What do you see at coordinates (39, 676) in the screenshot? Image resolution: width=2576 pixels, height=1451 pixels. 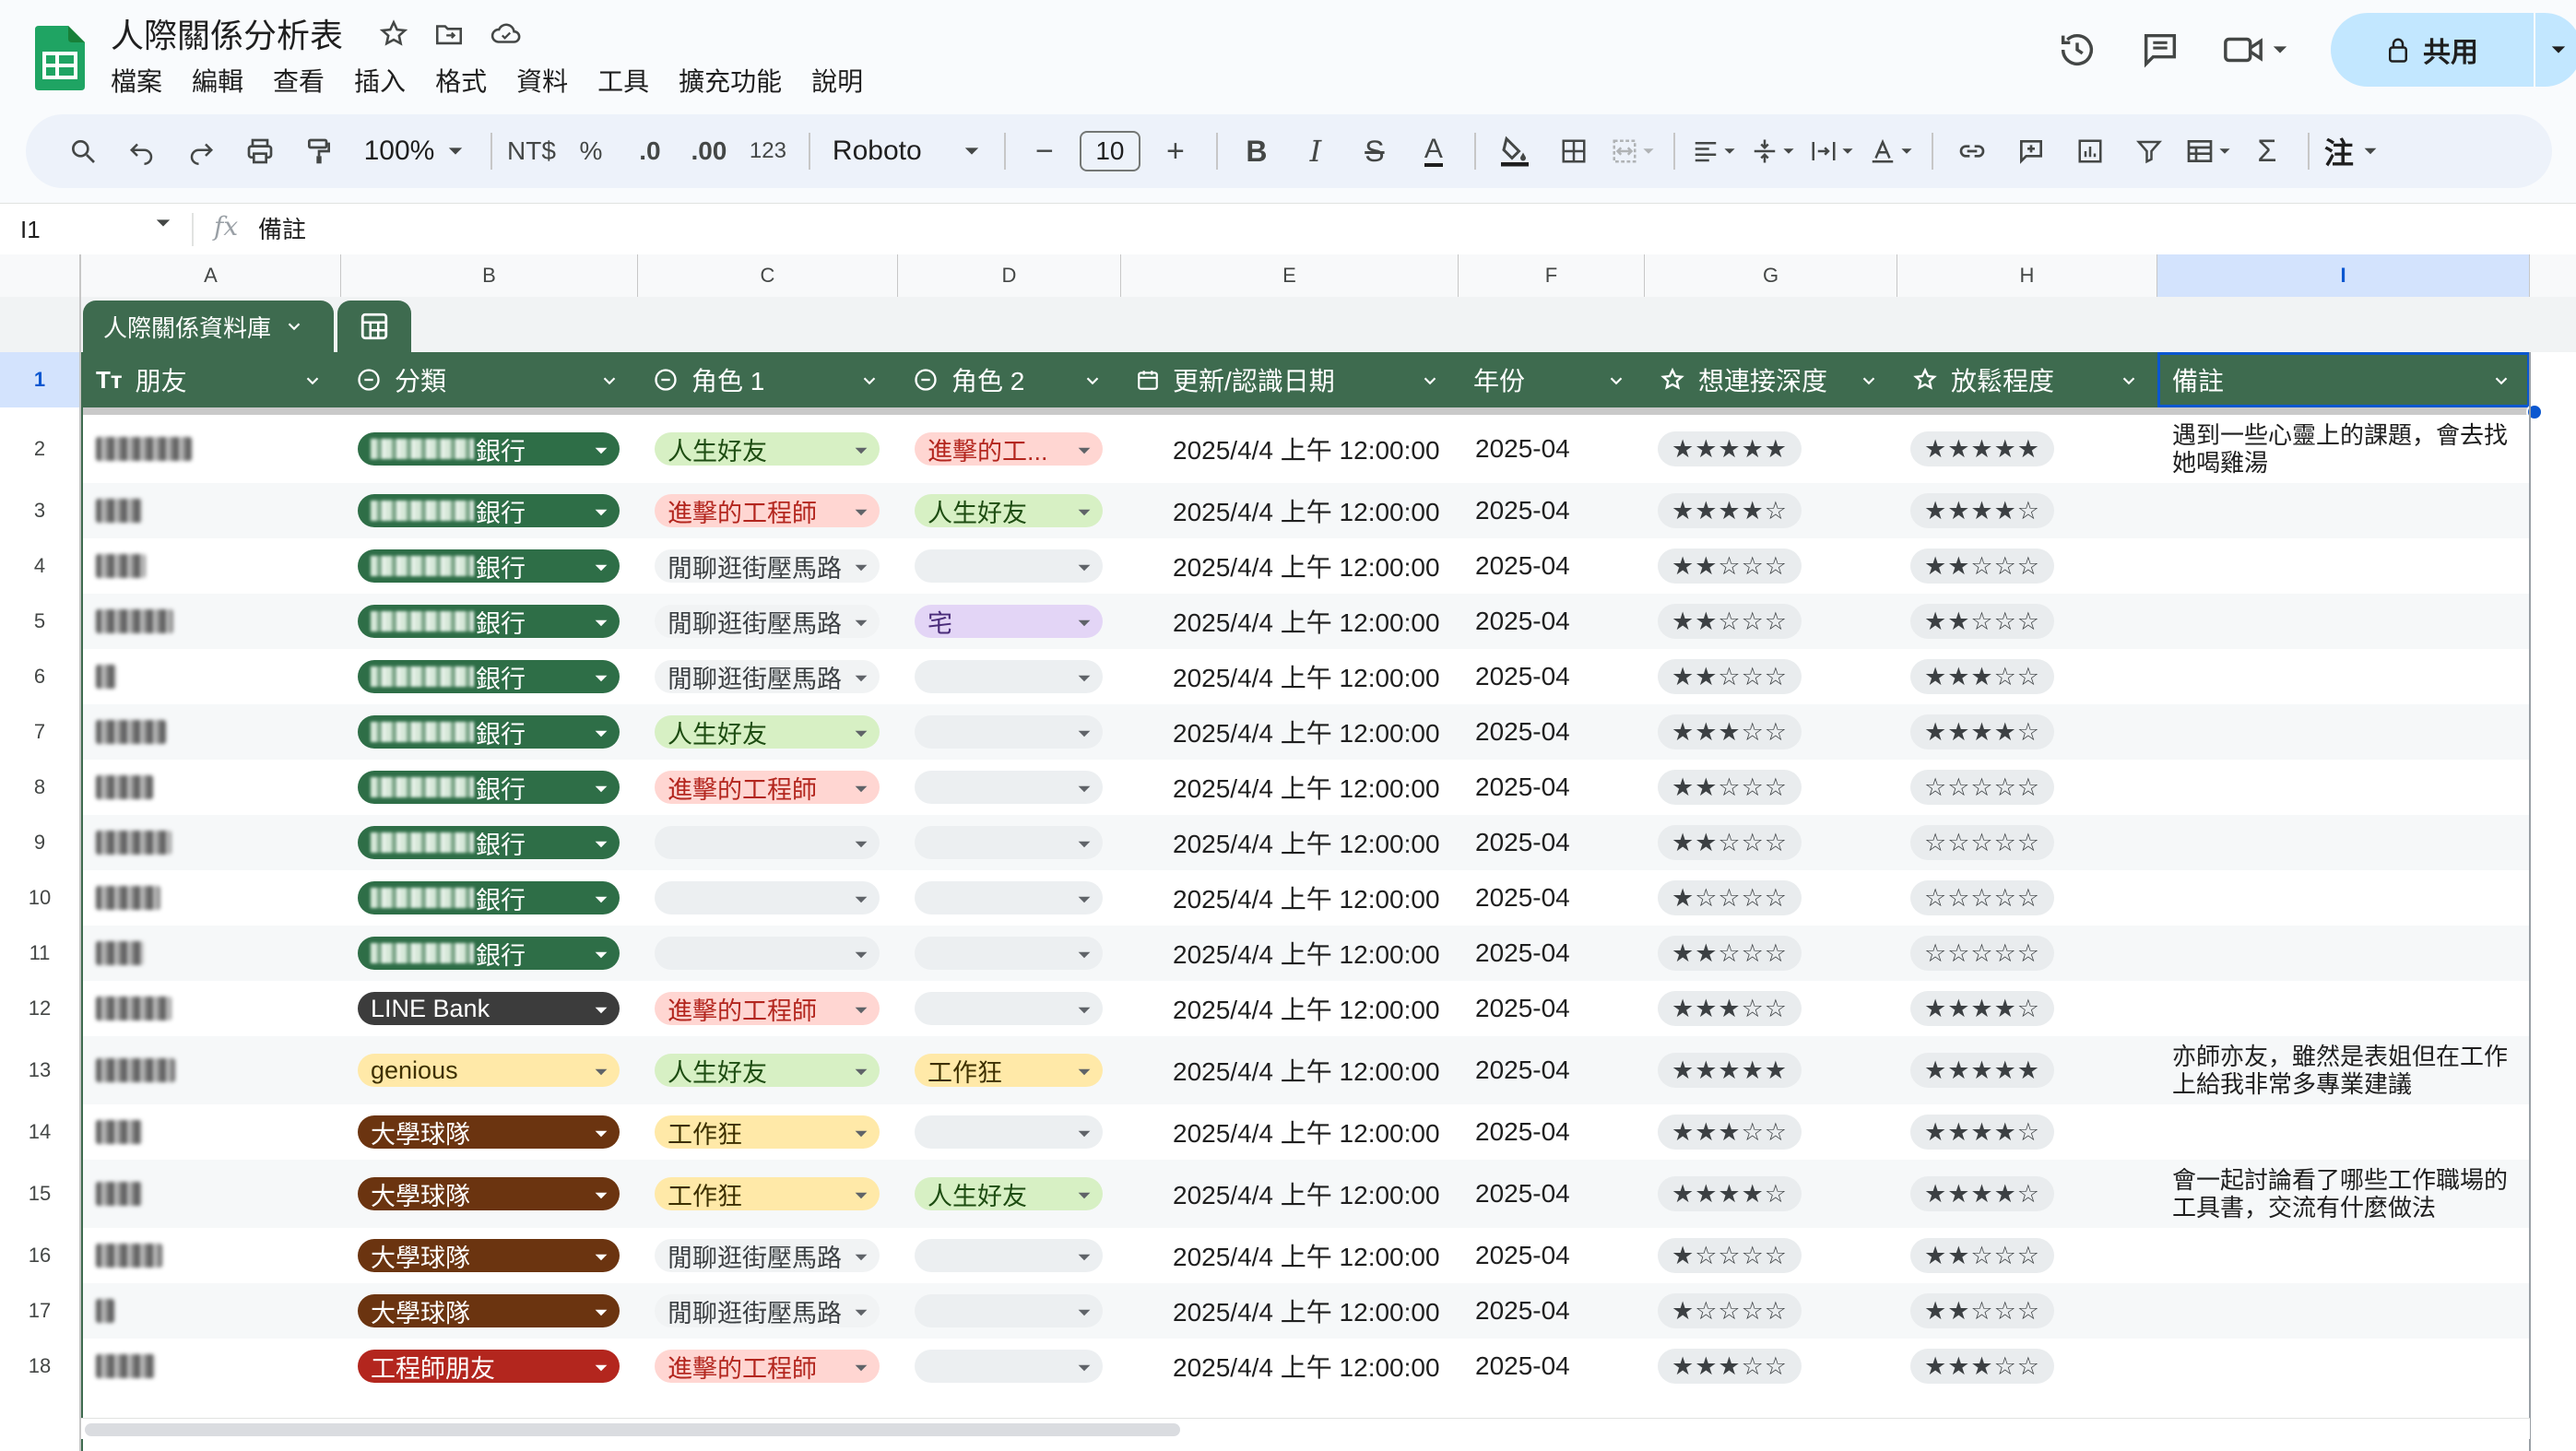 I see `row-header: 6` at bounding box center [39, 676].